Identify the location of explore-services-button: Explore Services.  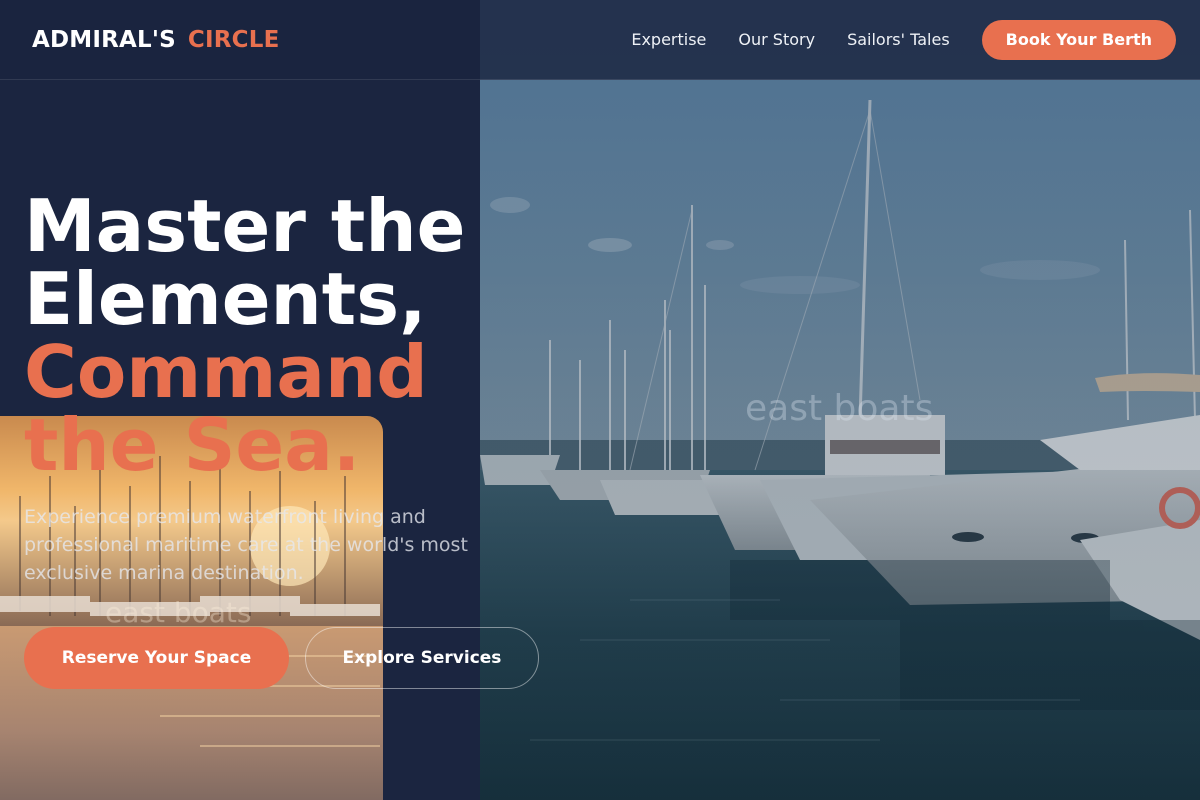
(422, 658).